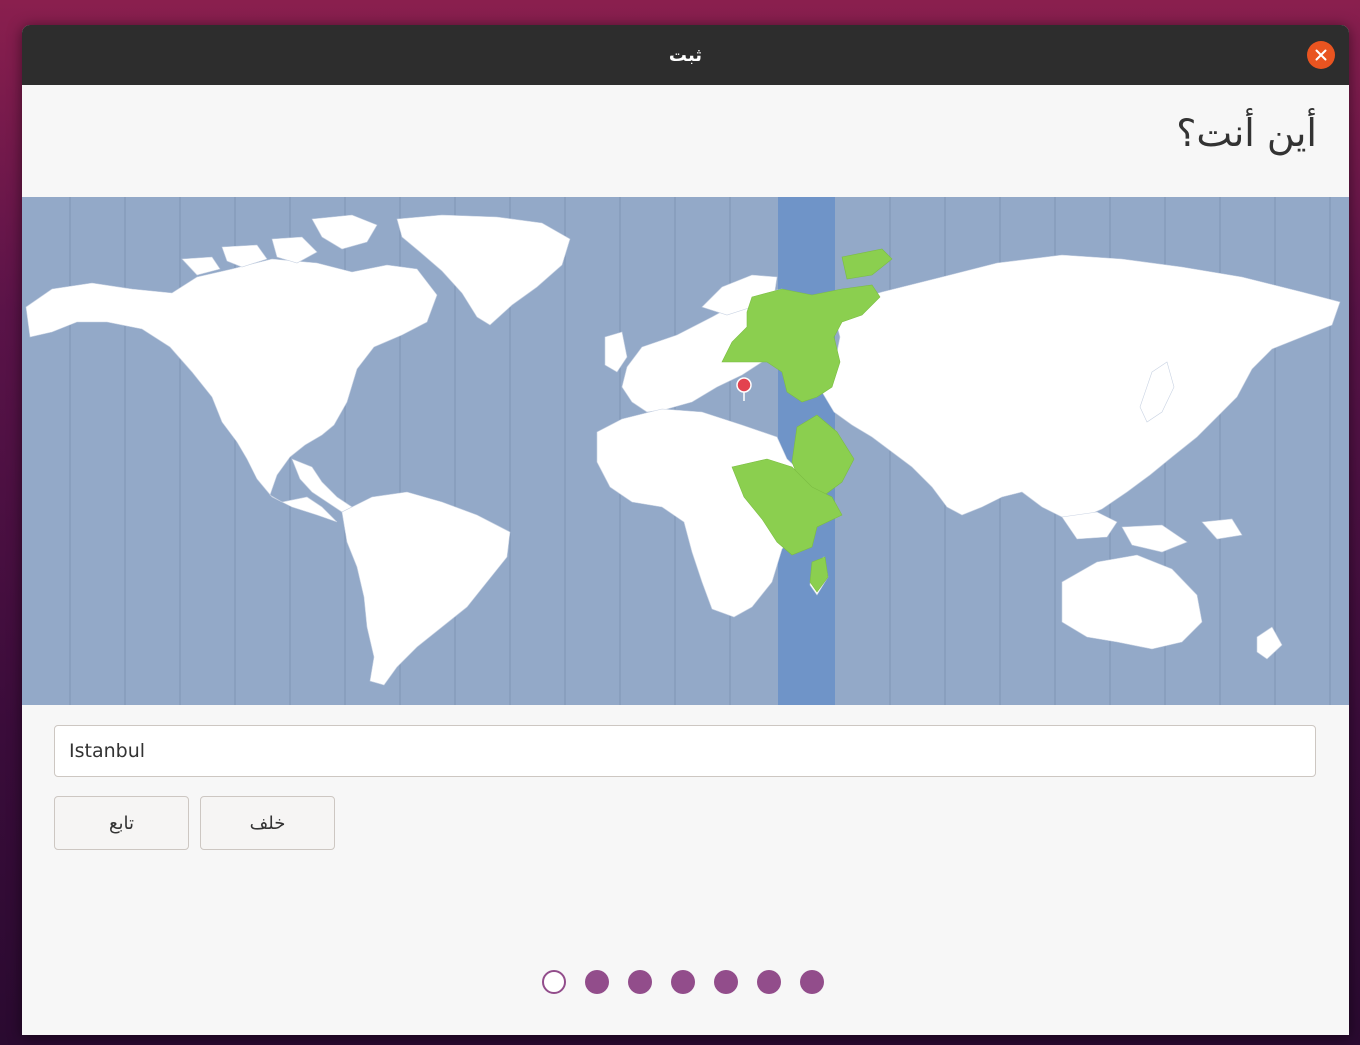 This screenshot has width=1360, height=1045. What do you see at coordinates (267, 823) in the screenshot?
I see `back-button: خلف` at bounding box center [267, 823].